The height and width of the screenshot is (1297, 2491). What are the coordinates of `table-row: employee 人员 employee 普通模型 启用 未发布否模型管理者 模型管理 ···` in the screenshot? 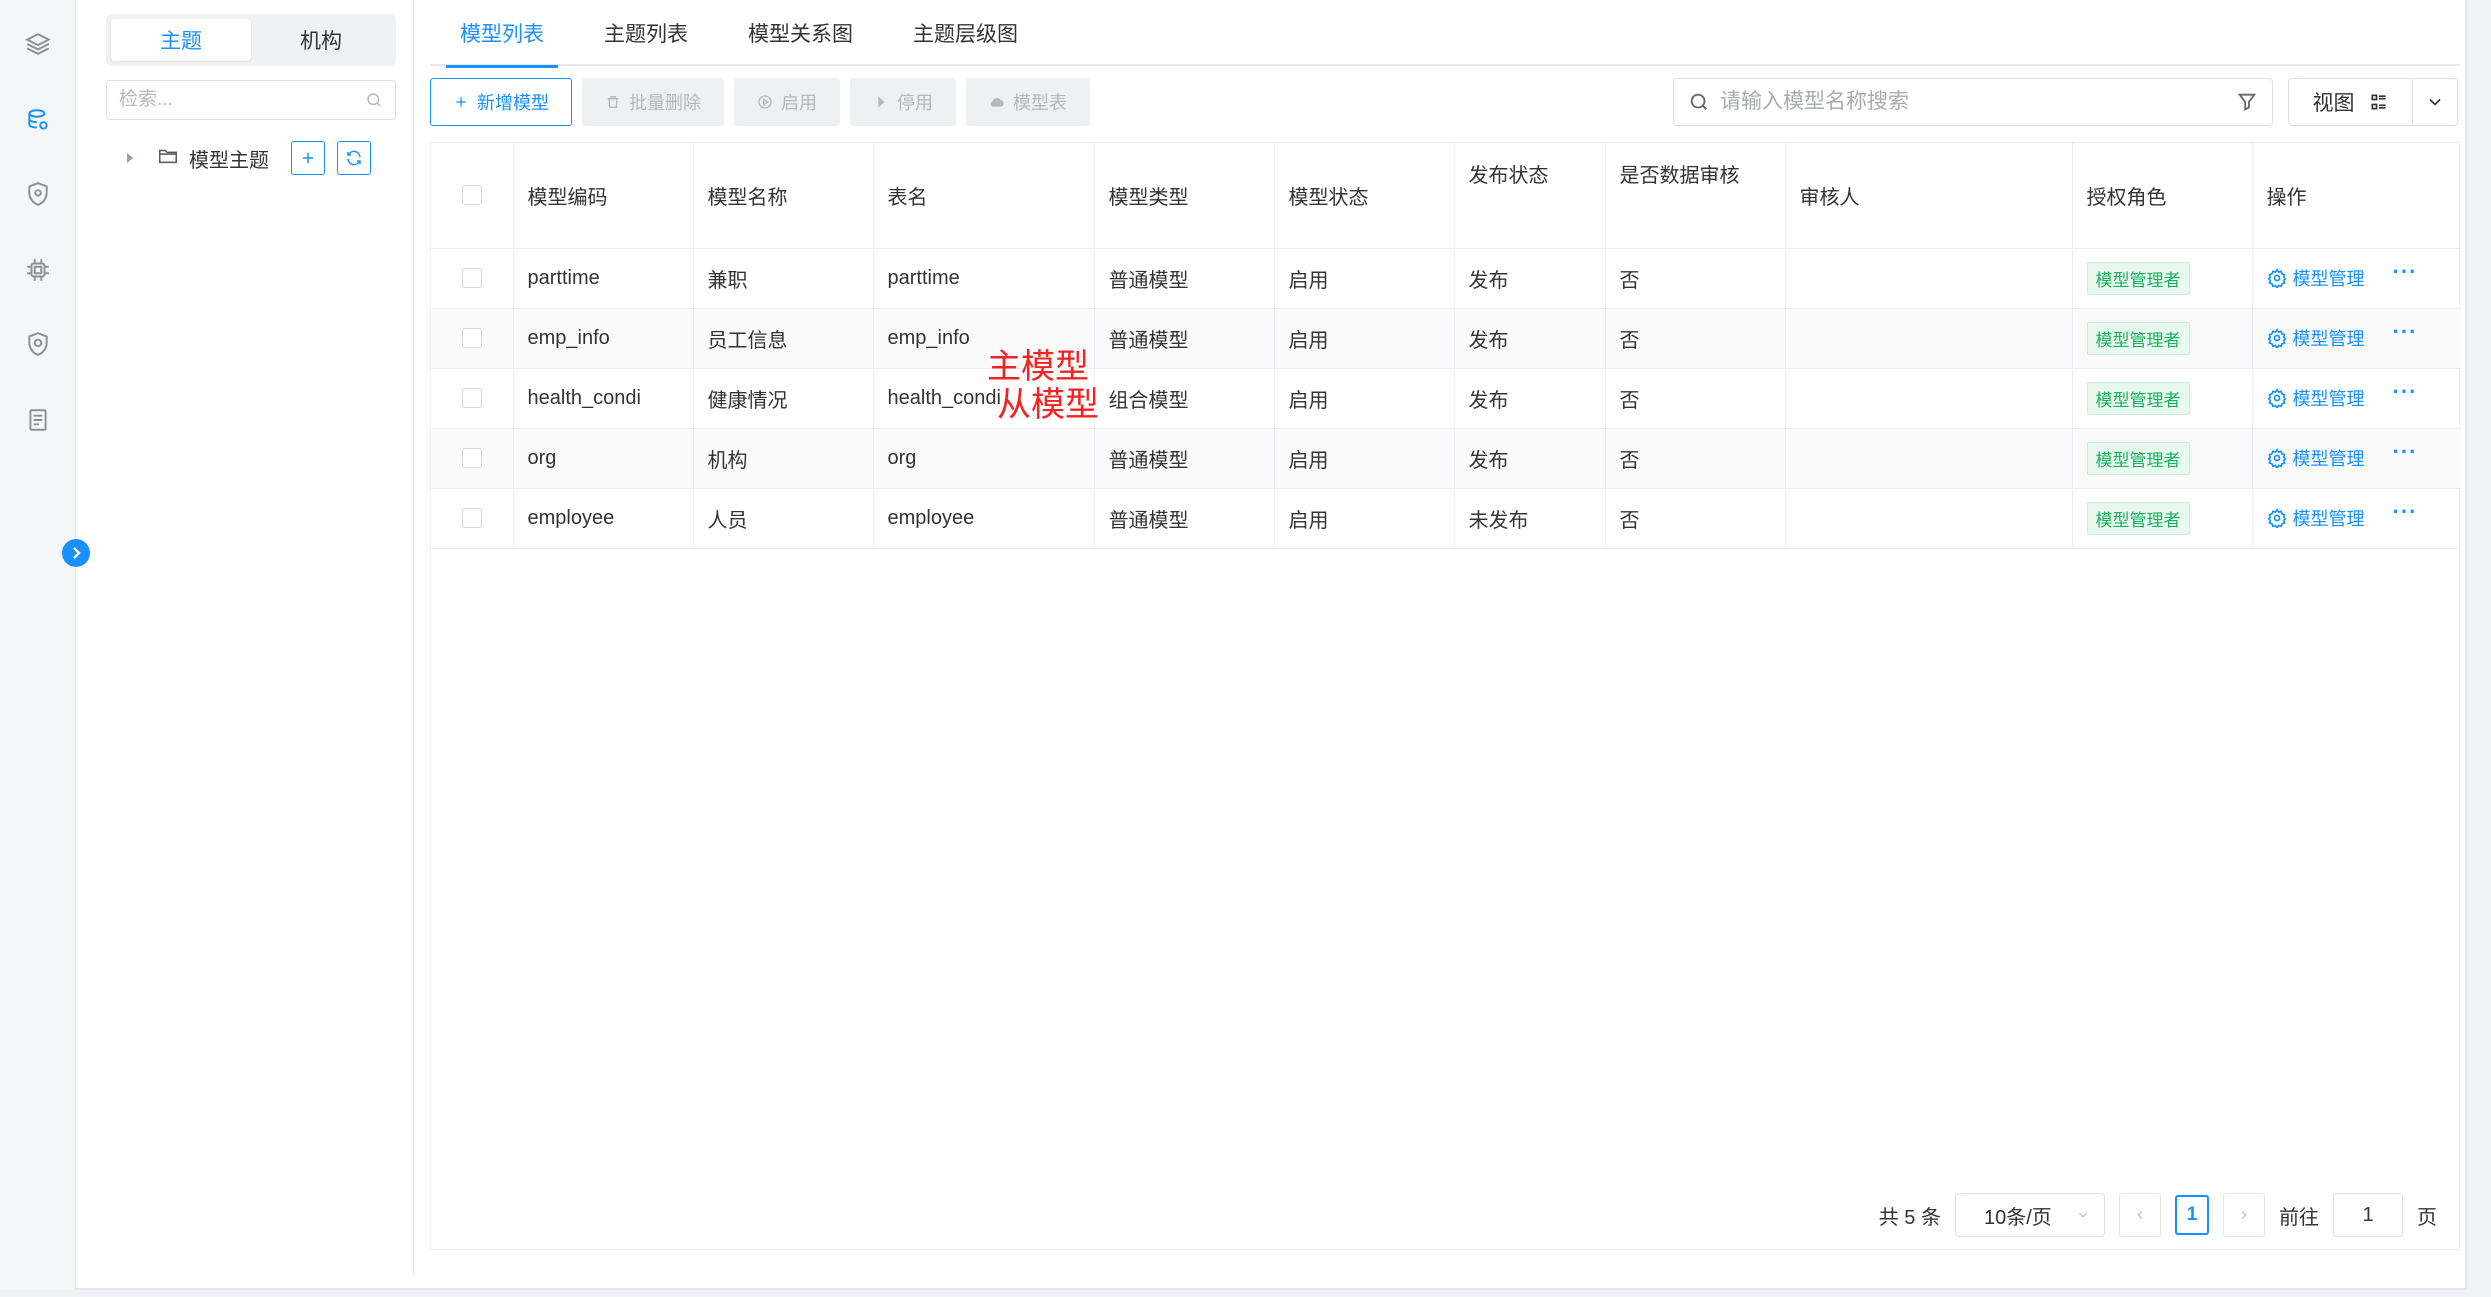 It's located at (1446, 518).